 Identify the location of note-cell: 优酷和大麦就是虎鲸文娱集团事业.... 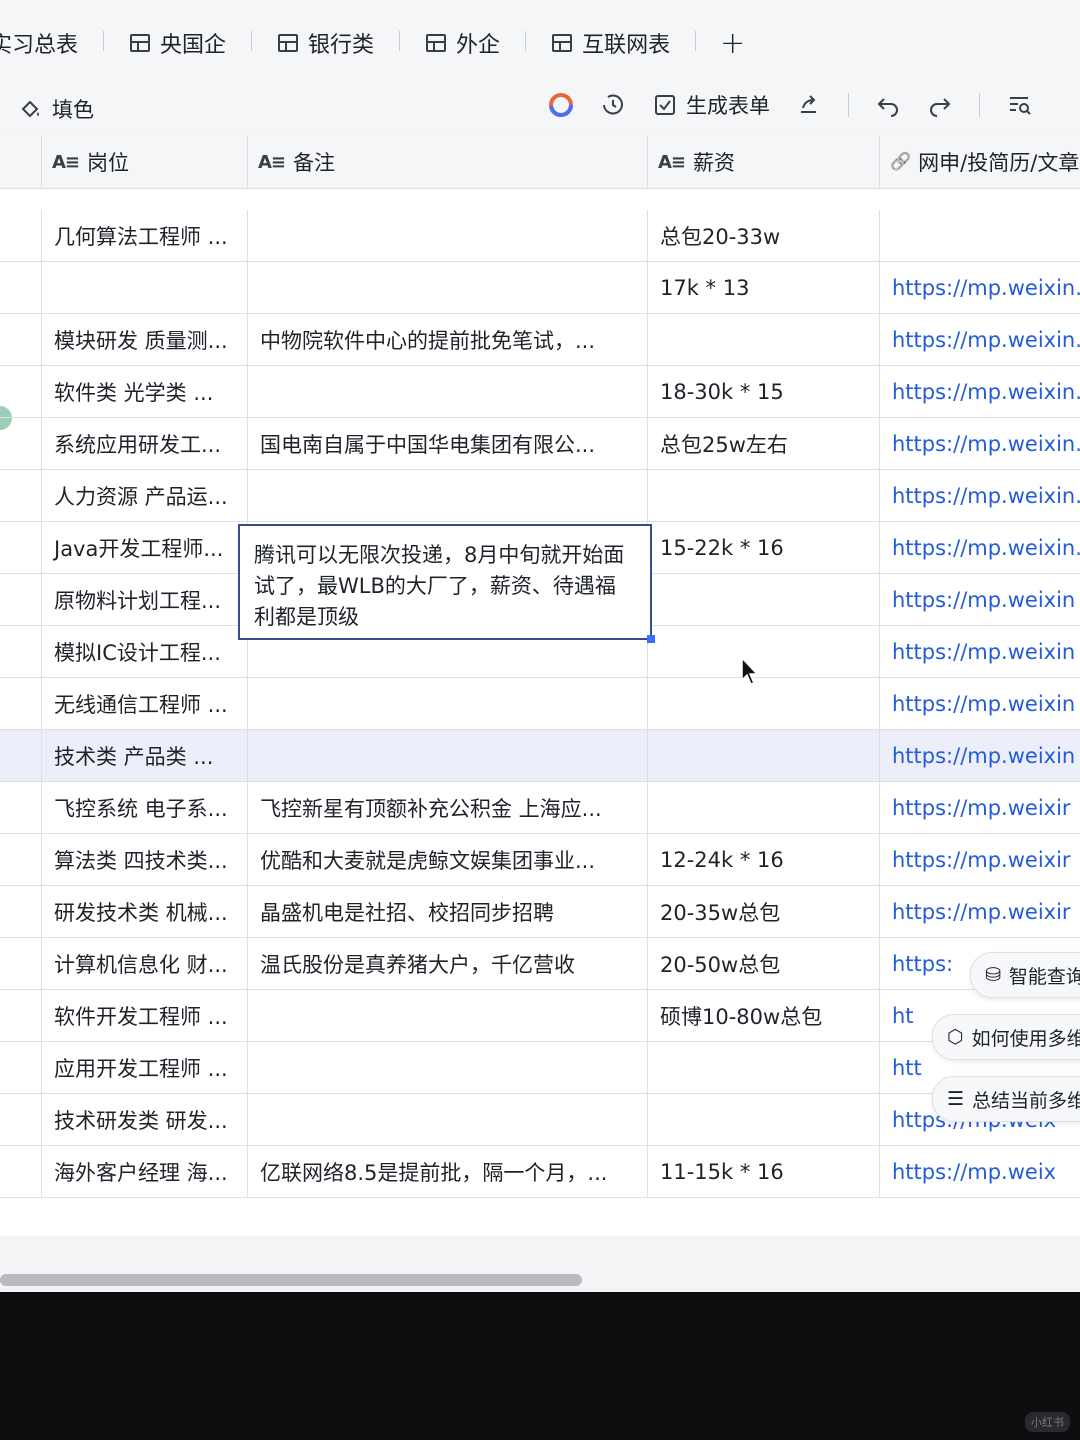
(448, 859).